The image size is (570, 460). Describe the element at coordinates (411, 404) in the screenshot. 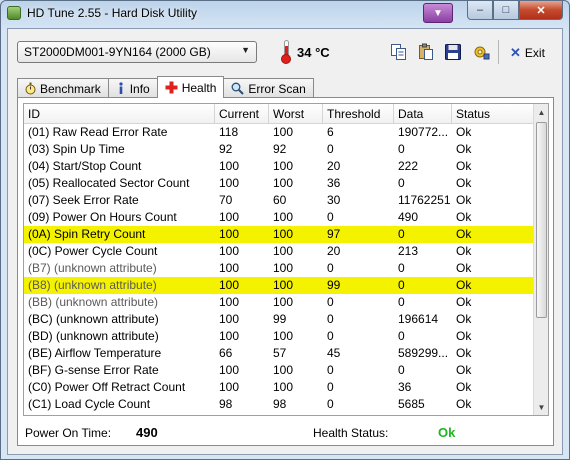

I see `cell-data: 5685` at that location.